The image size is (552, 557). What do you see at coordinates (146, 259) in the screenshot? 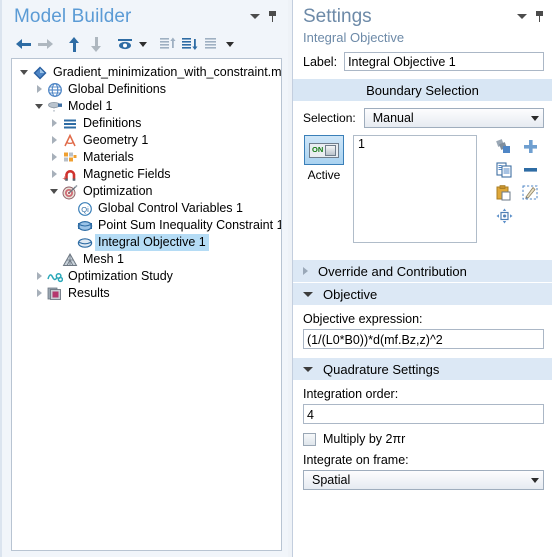
I see `tree-node-mesh-1: Mesh 1` at bounding box center [146, 259].